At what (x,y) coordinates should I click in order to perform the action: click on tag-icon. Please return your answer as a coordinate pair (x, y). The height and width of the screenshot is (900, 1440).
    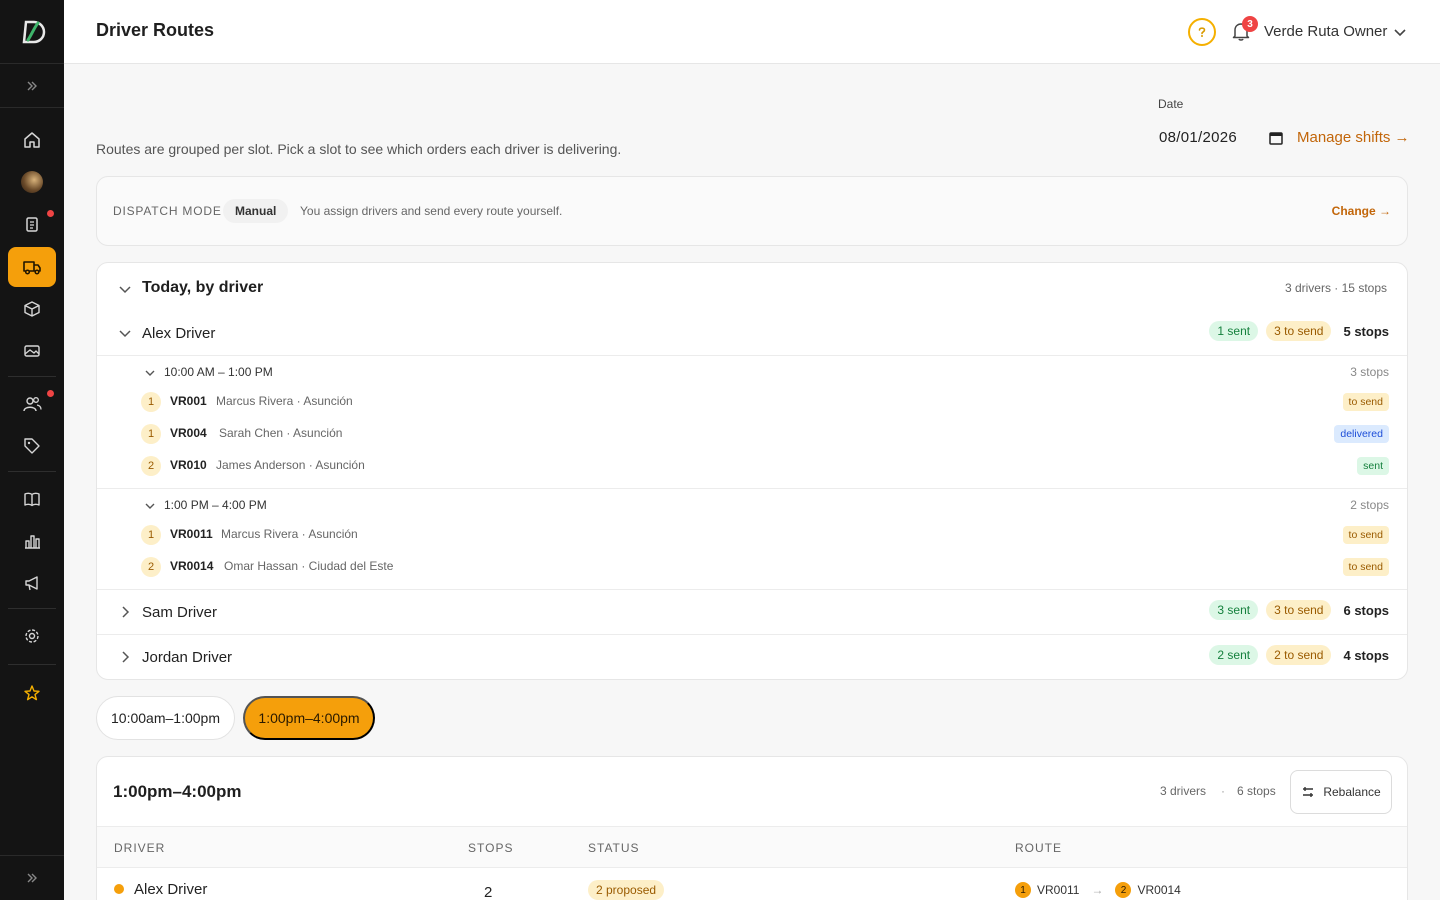
    Looking at the image, I should click on (32, 446).